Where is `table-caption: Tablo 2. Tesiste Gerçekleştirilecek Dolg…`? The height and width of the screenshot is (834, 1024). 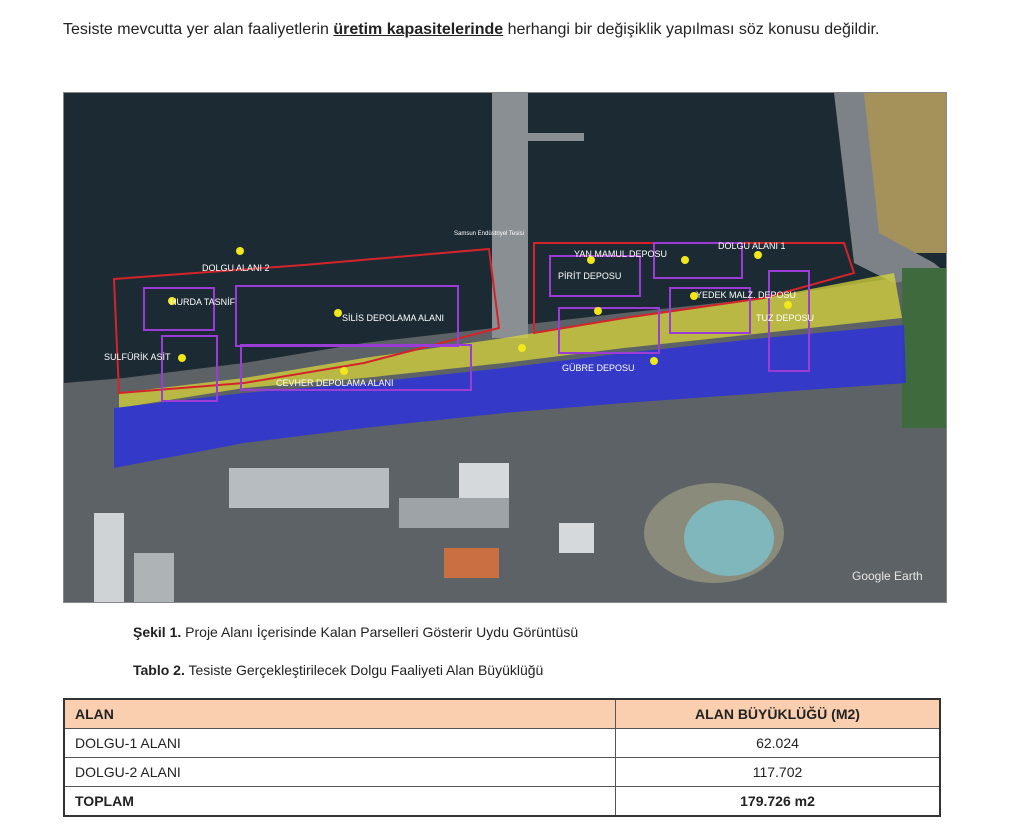 table-caption: Tablo 2. Tesiste Gerçekleştirilecek Dolg… is located at coordinates (338, 670).